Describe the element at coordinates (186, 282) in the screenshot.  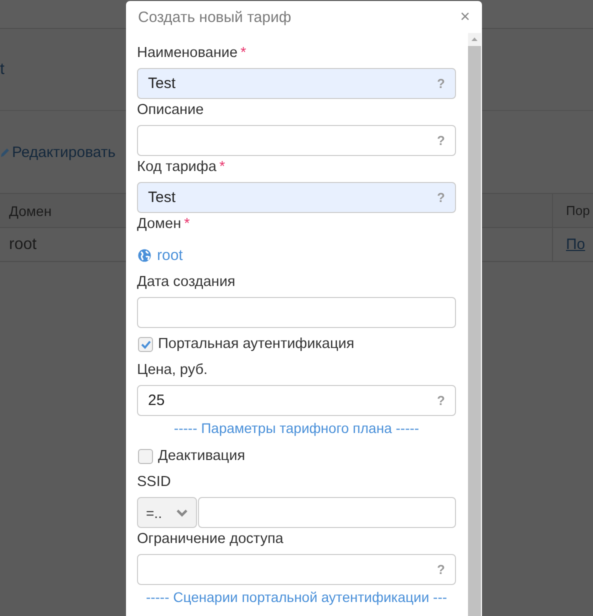
I see `field-label: Дата создания` at that location.